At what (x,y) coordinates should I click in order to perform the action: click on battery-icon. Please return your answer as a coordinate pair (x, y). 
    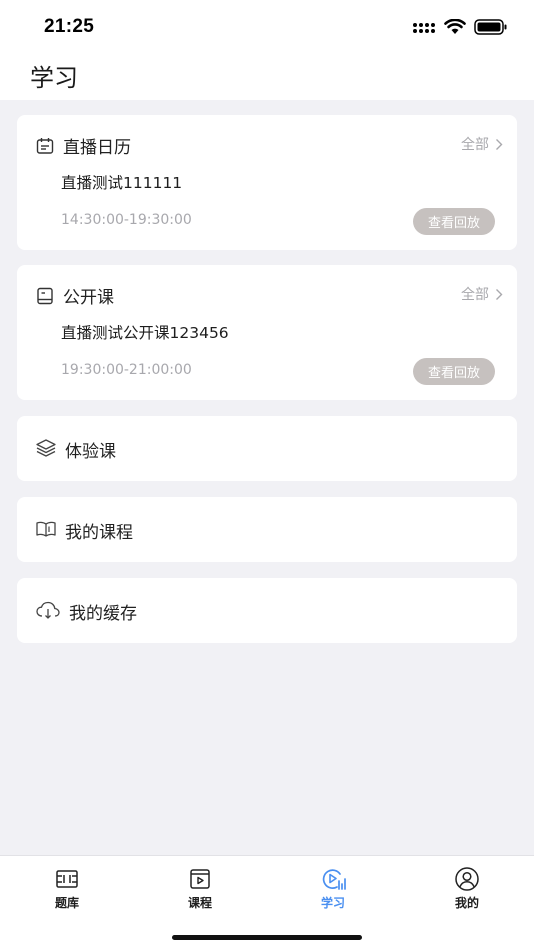
    Looking at the image, I should click on (490, 27).